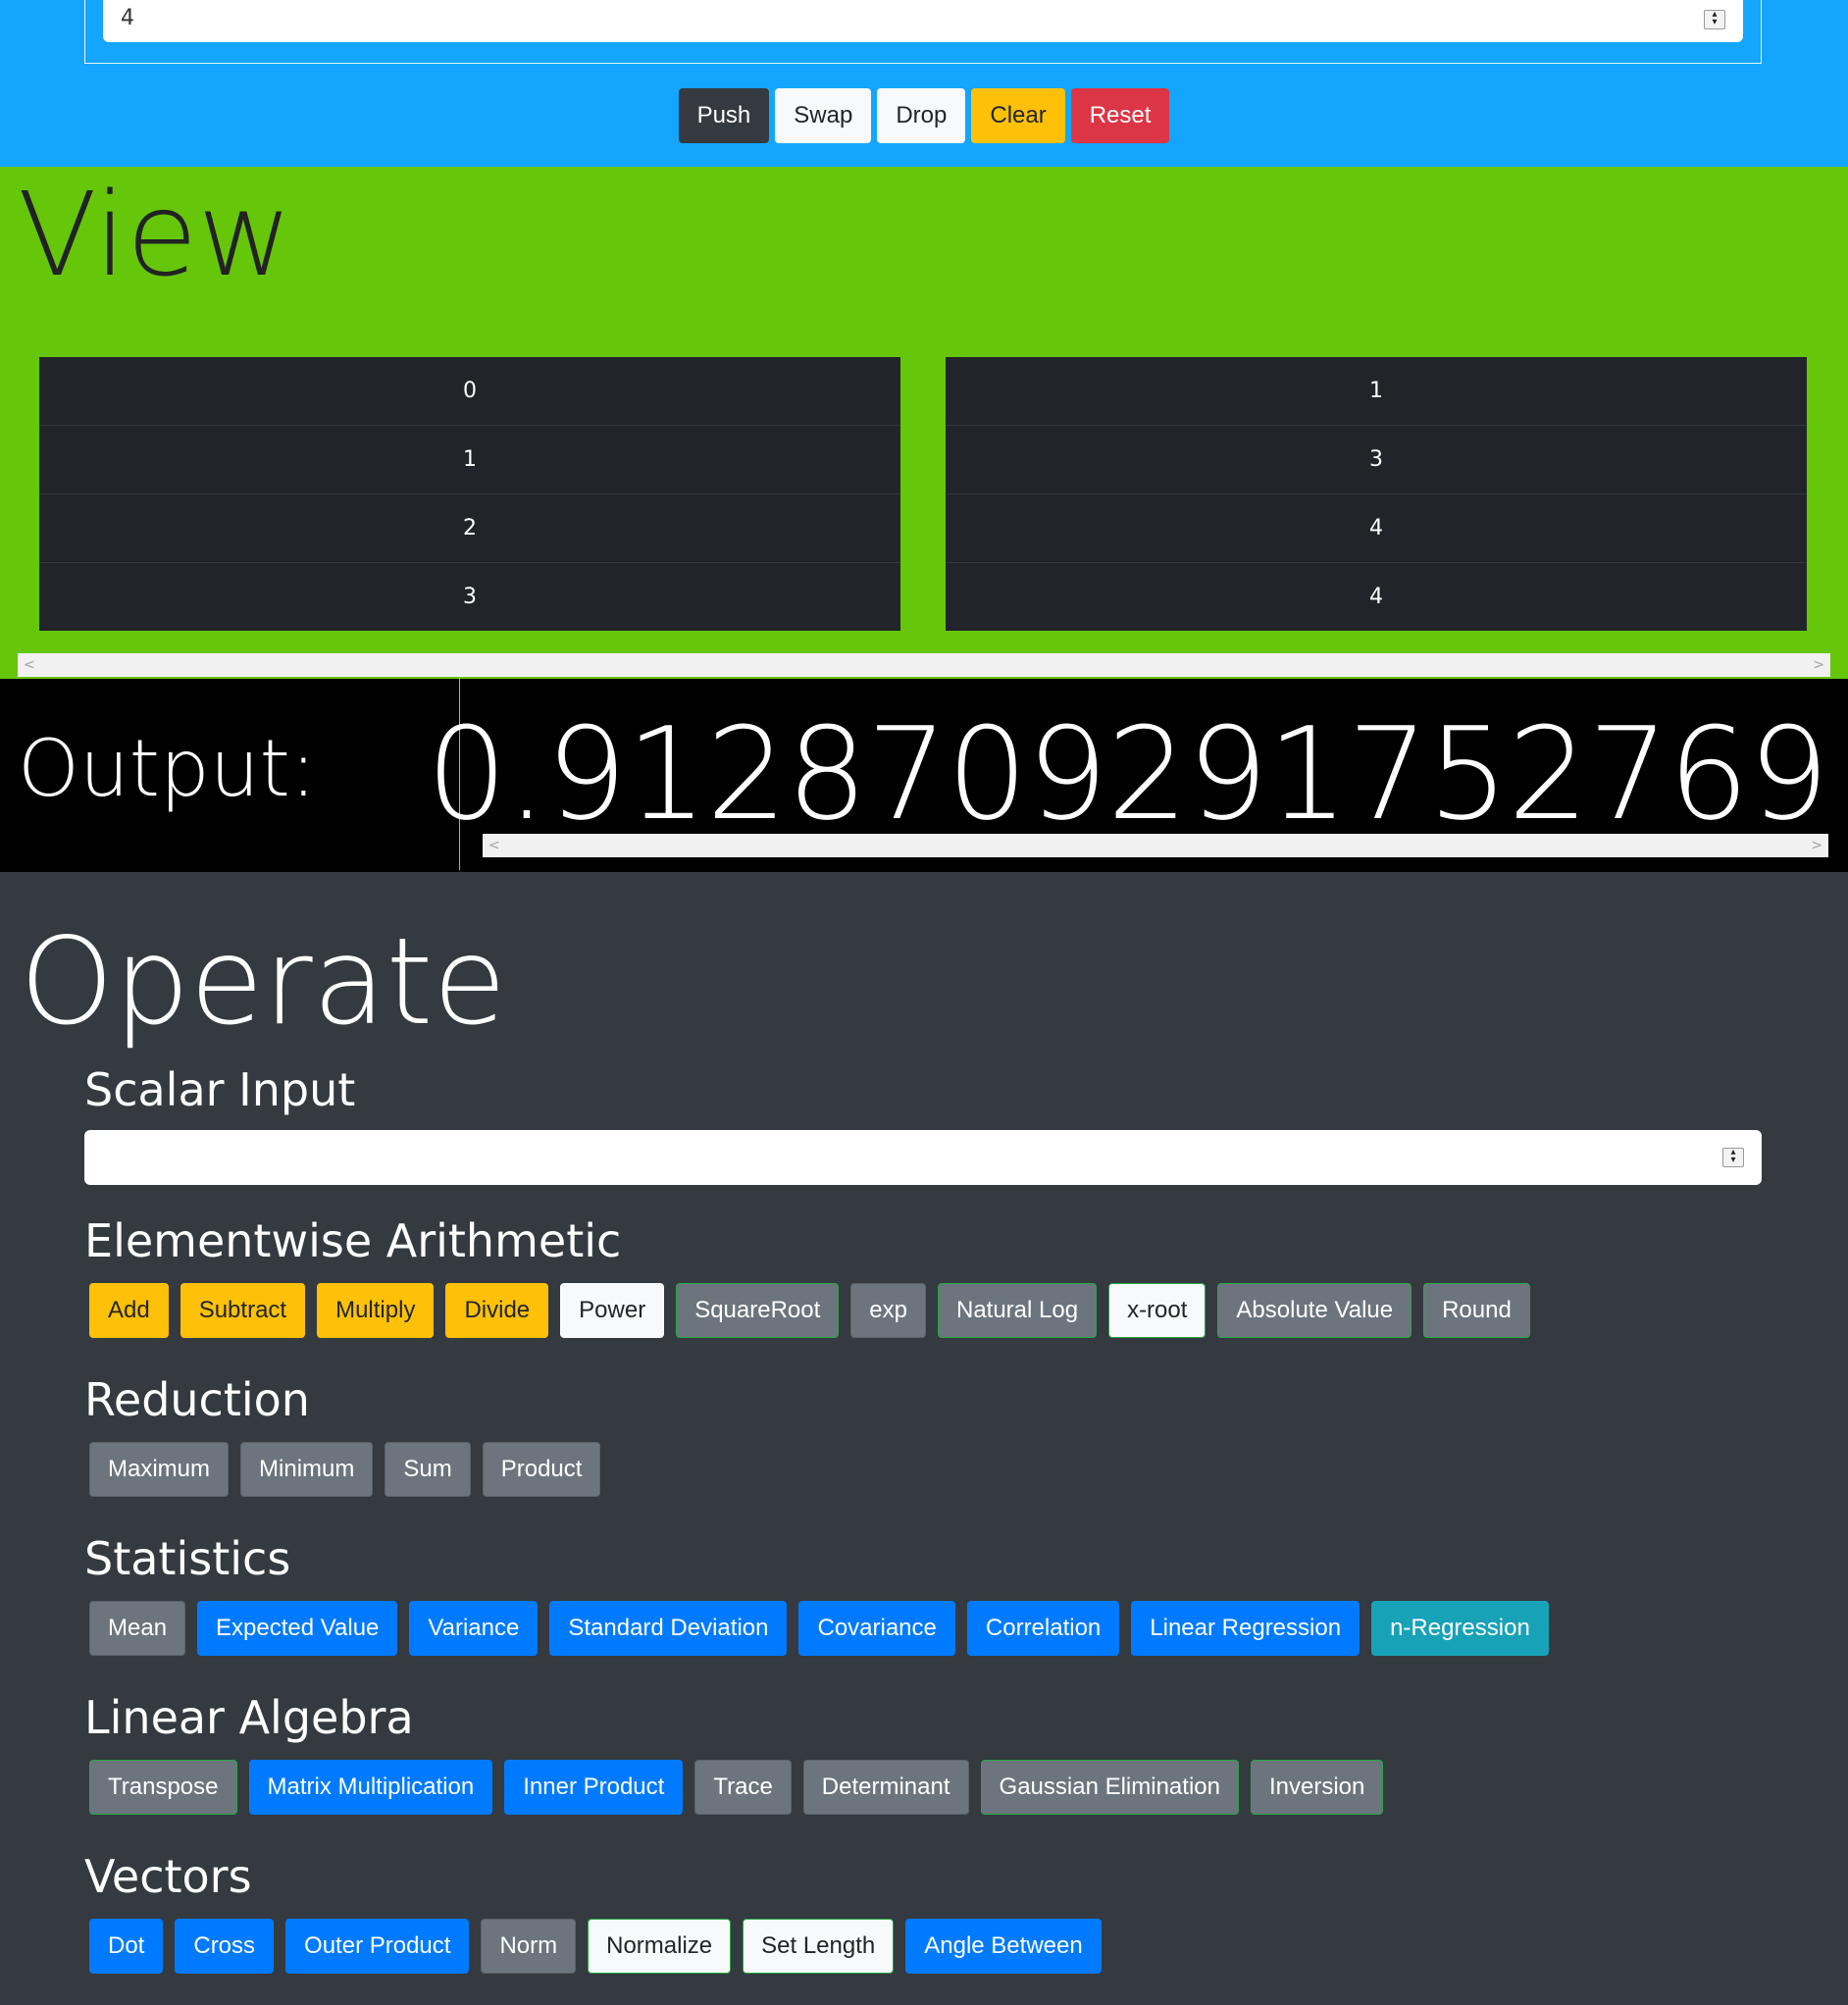  I want to click on matrix-column-left: 0 1 2 3, so click(469, 494).